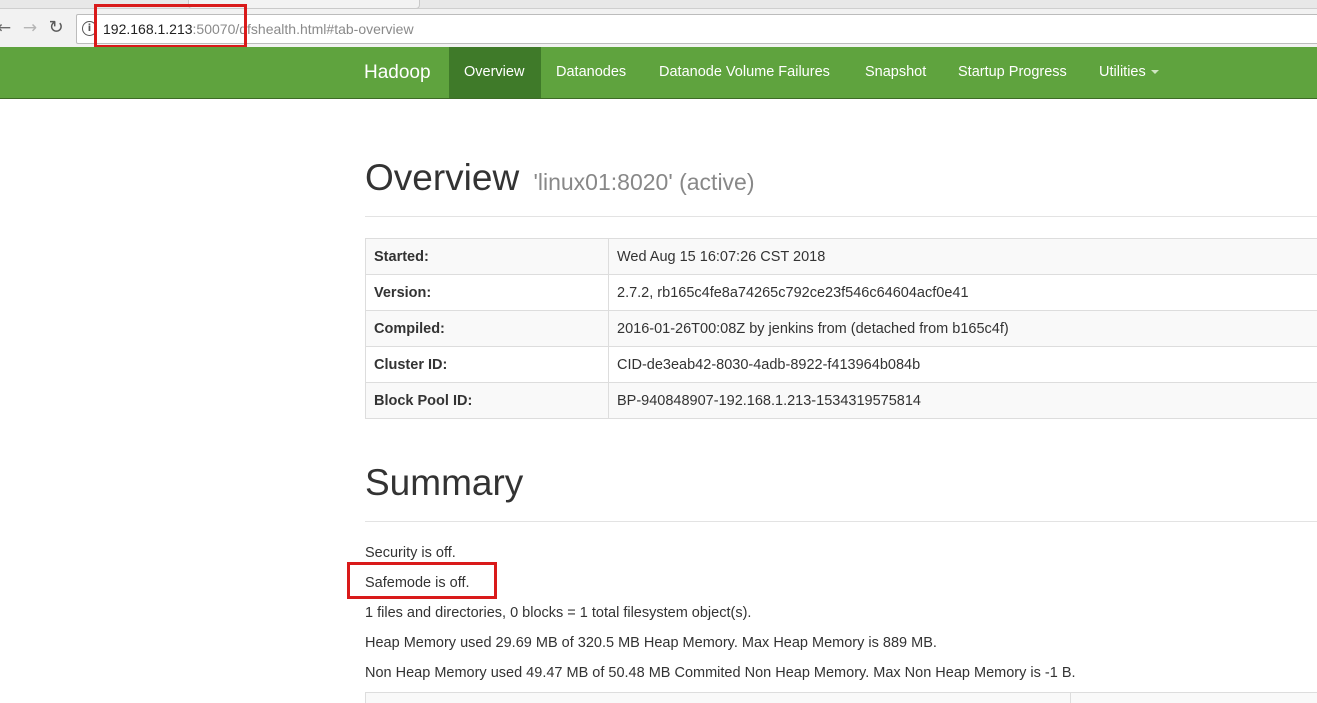  I want to click on tab-startup-progress-label: Startup Progress, so click(1012, 72).